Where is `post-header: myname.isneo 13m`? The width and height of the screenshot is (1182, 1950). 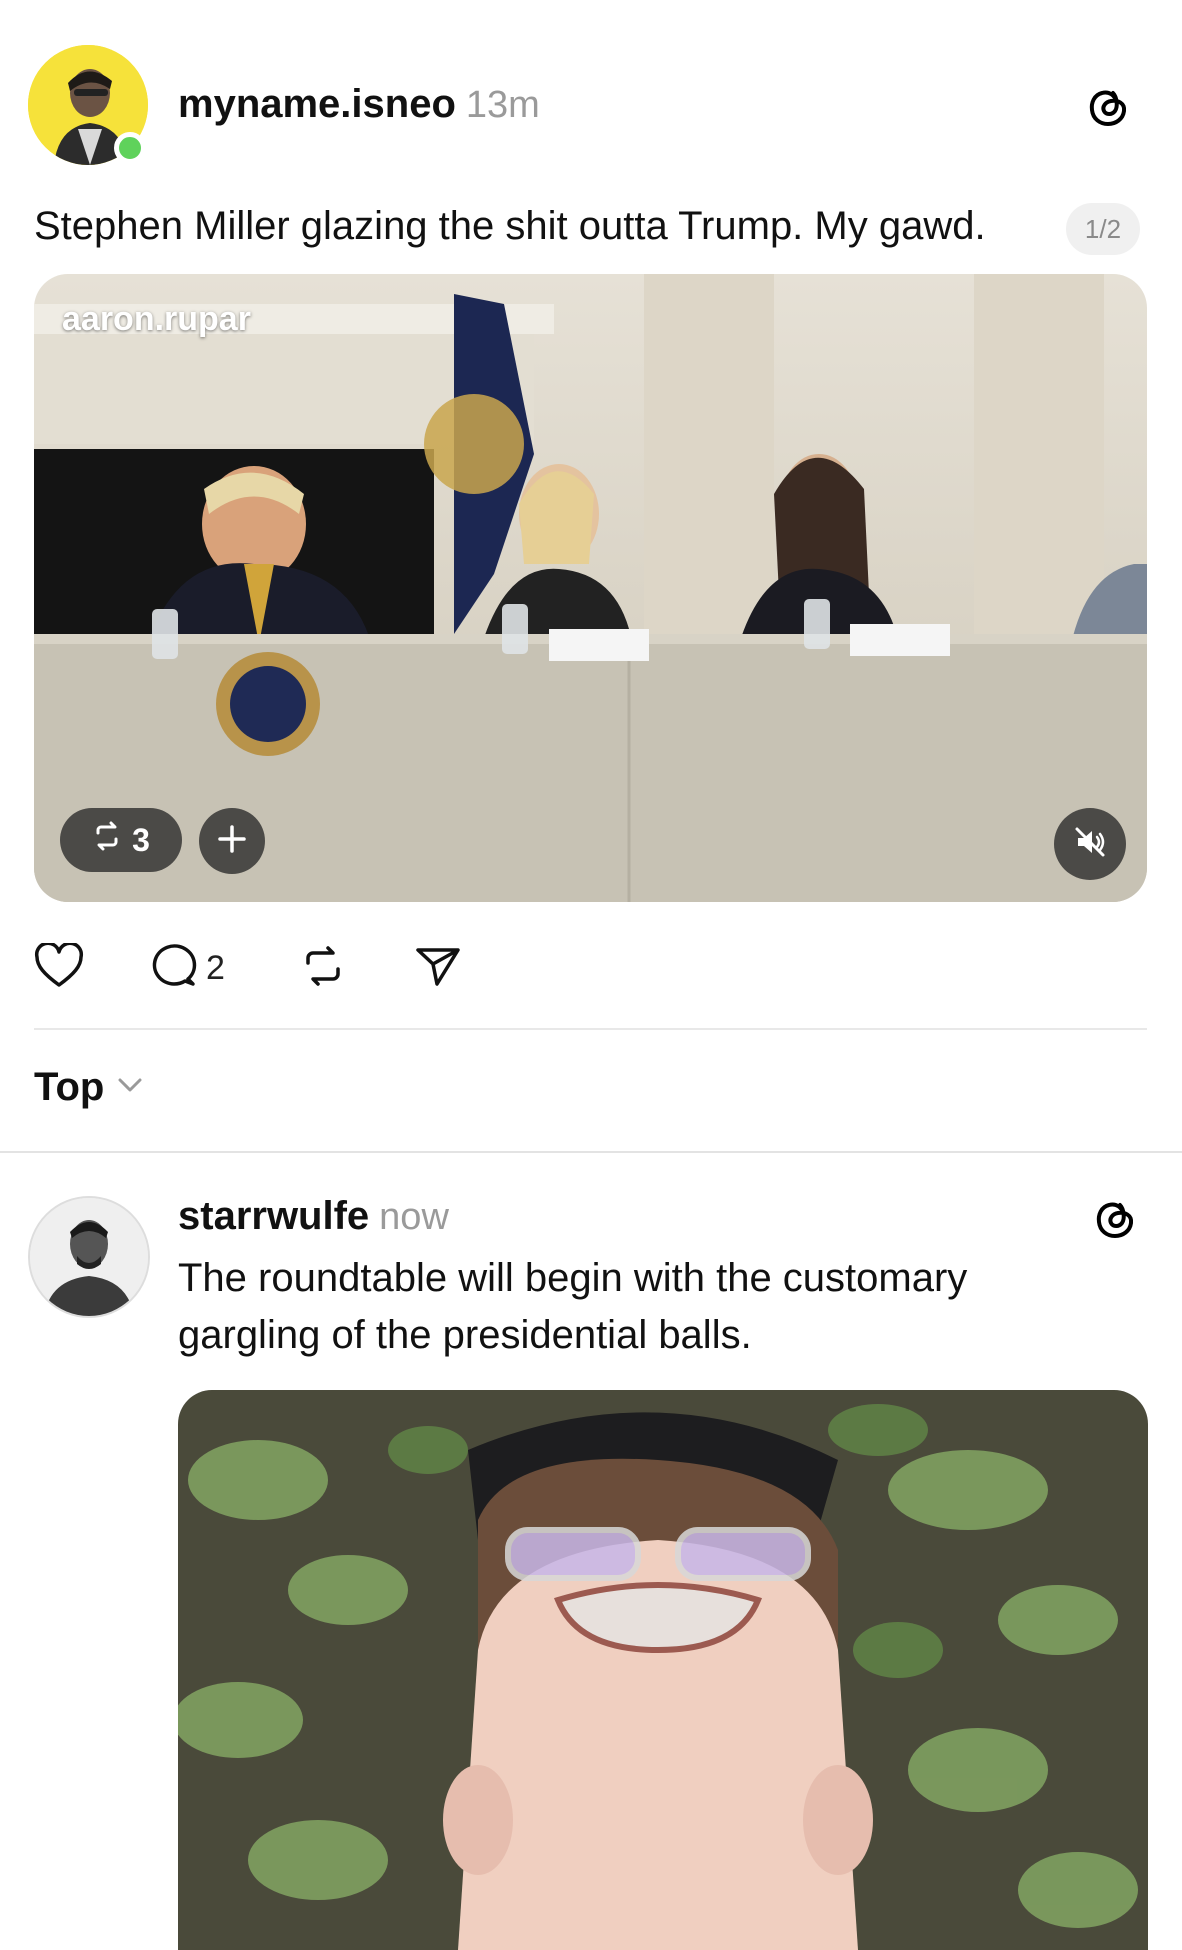
post-header: myname.isneo 13m is located at coordinates (359, 104).